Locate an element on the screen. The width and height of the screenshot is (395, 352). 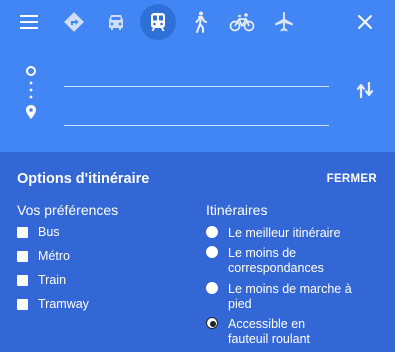
itinerary-fewer-transfers: Le moins de correspondances is located at coordinates (291, 261).